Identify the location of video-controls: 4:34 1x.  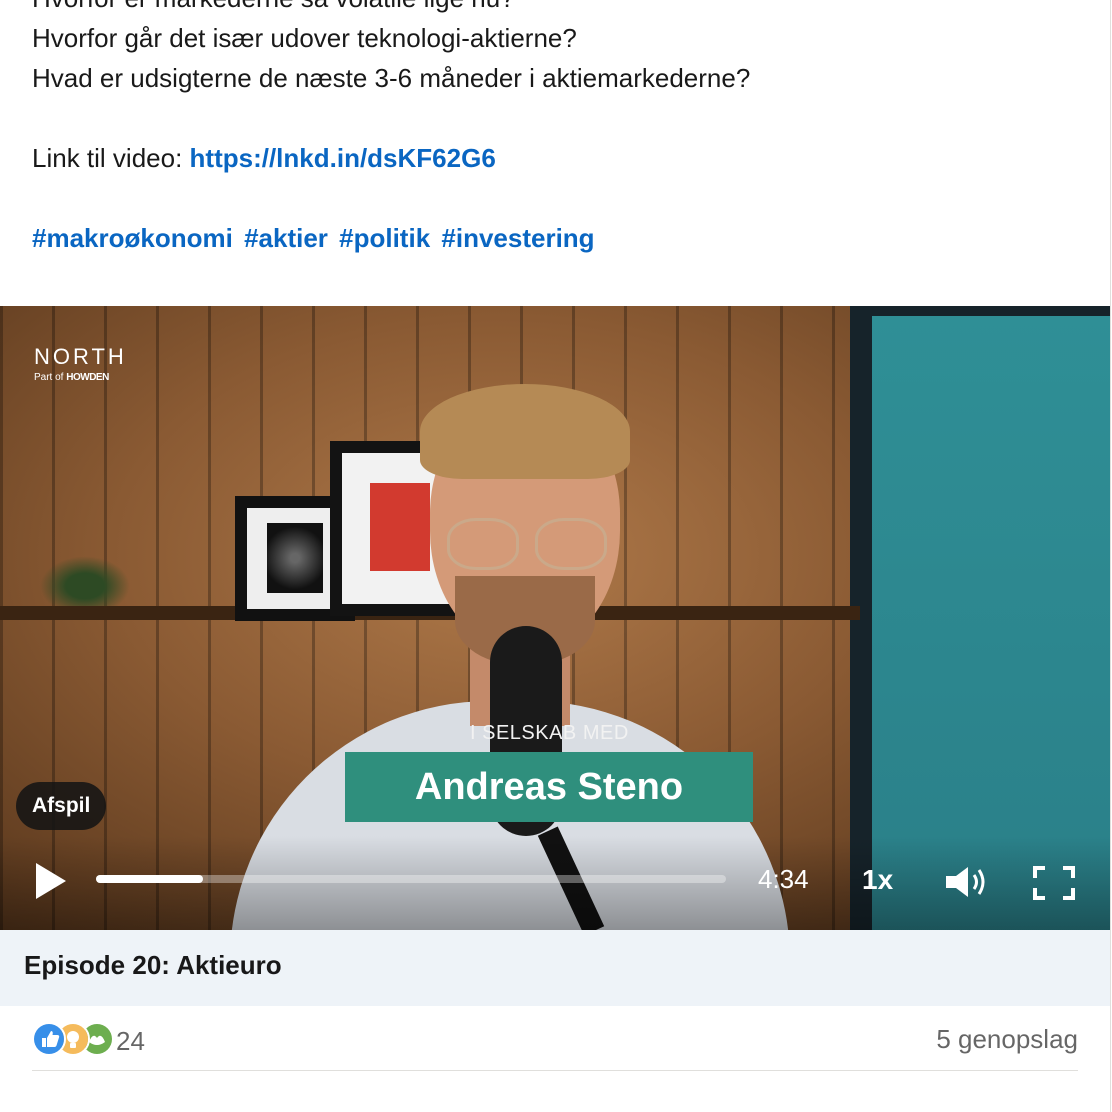
(555, 883).